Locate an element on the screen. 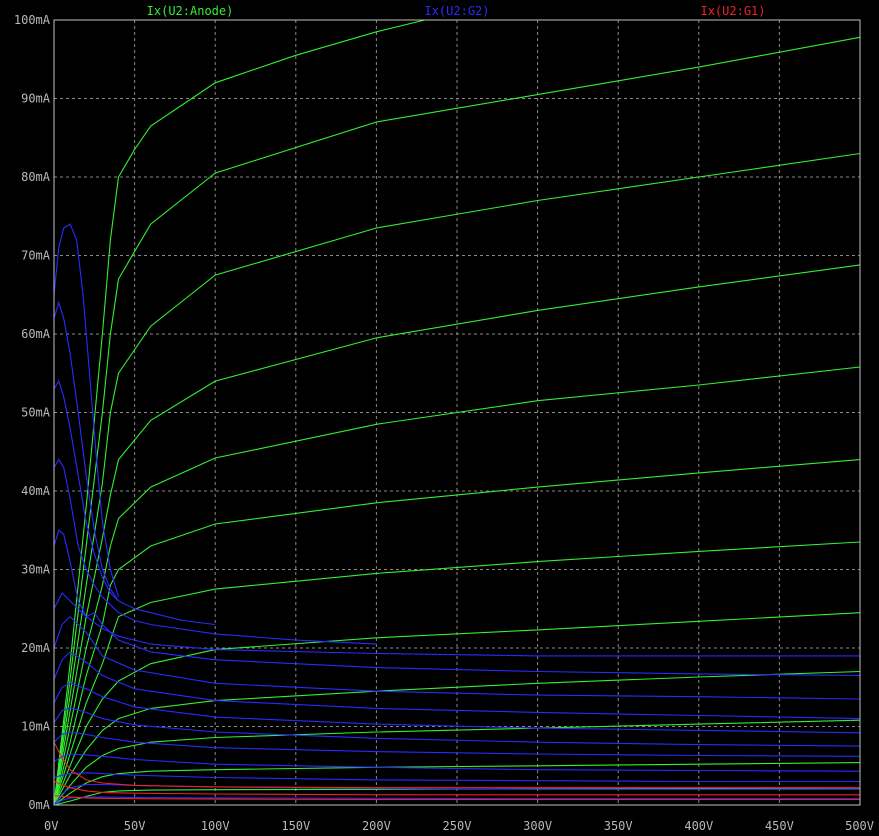  x-tick-label: 350V is located at coordinates (618, 826).